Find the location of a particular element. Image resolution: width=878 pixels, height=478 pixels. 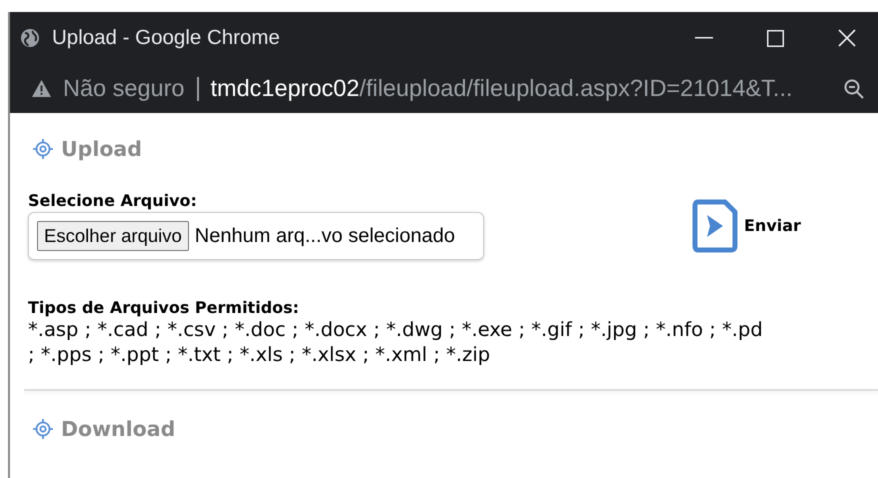

maximize-icon is located at coordinates (775, 38).